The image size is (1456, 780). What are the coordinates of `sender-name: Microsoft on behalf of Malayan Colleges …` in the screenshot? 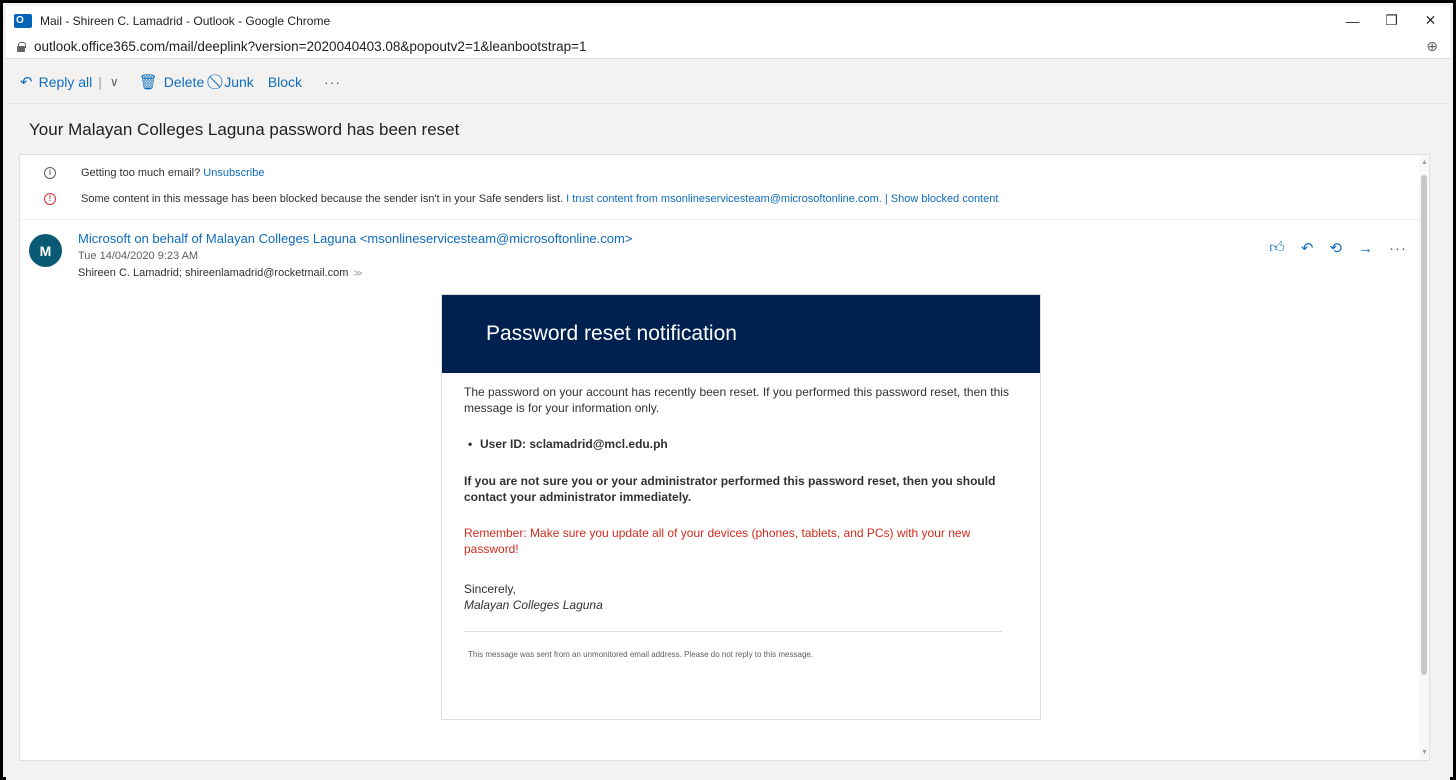 It's located at (355, 238).